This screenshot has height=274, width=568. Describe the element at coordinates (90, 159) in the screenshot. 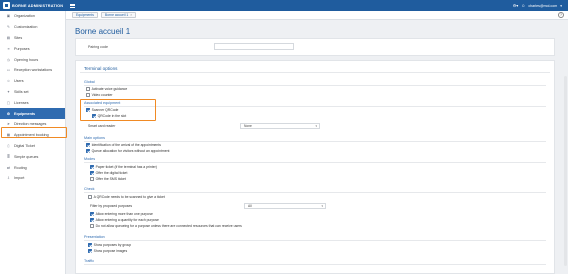

I see `section-modes: Modes` at that location.